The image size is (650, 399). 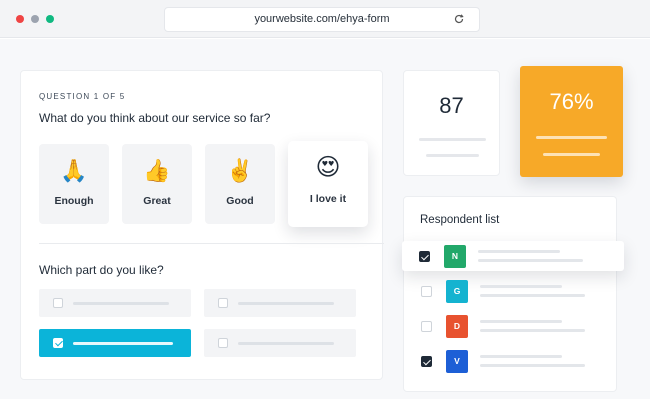 What do you see at coordinates (328, 167) in the screenshot?
I see `heart-eyes-icon: 😍` at bounding box center [328, 167].